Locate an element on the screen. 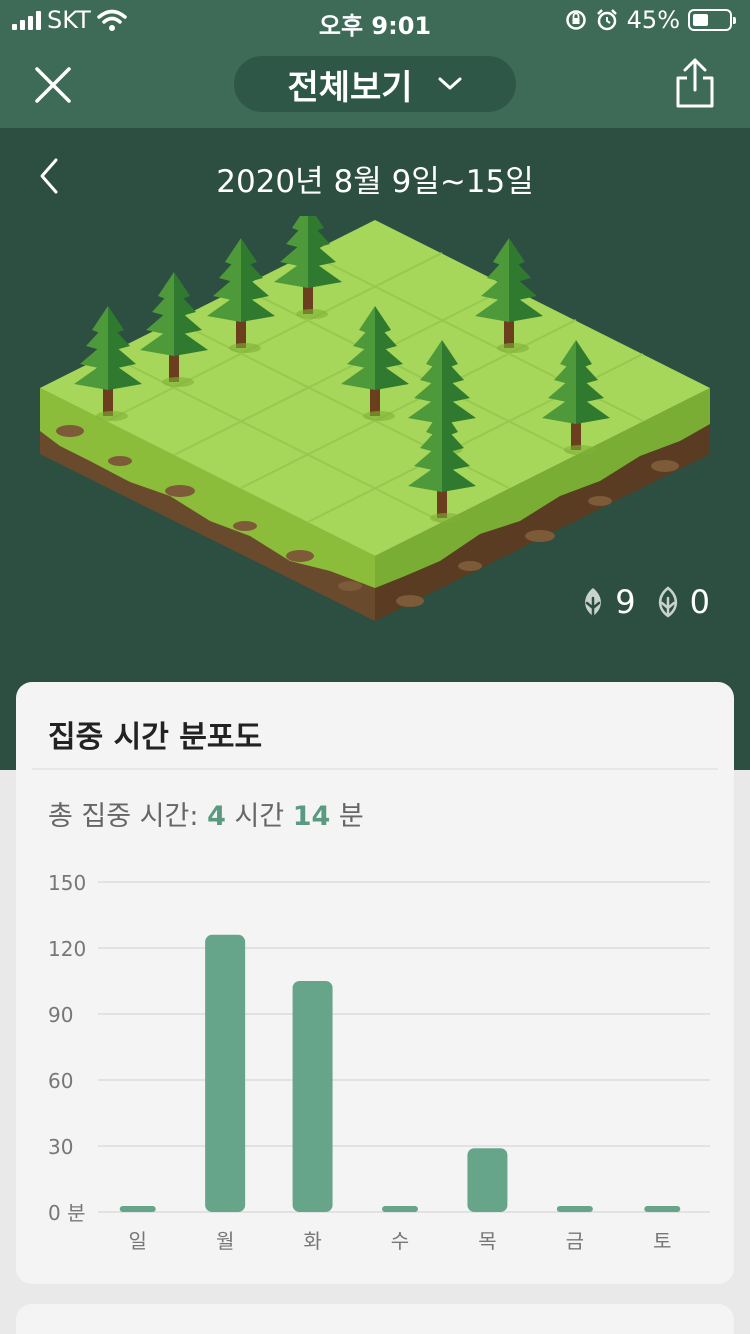 Image resolution: width=750 pixels, height=1334 pixels. card-divider is located at coordinates (375, 769).